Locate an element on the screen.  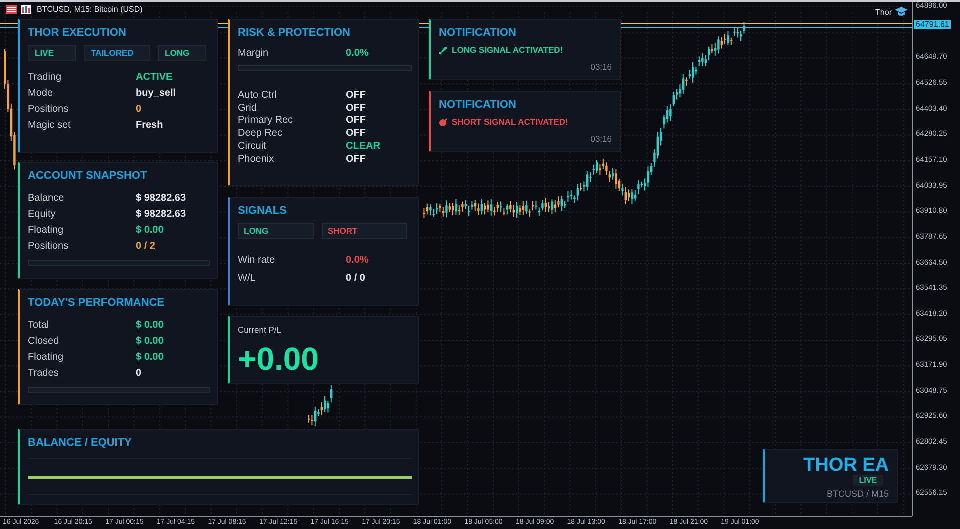
notification-message: SHORT SIGNAL ACTIVATED! is located at coordinates (510, 122).